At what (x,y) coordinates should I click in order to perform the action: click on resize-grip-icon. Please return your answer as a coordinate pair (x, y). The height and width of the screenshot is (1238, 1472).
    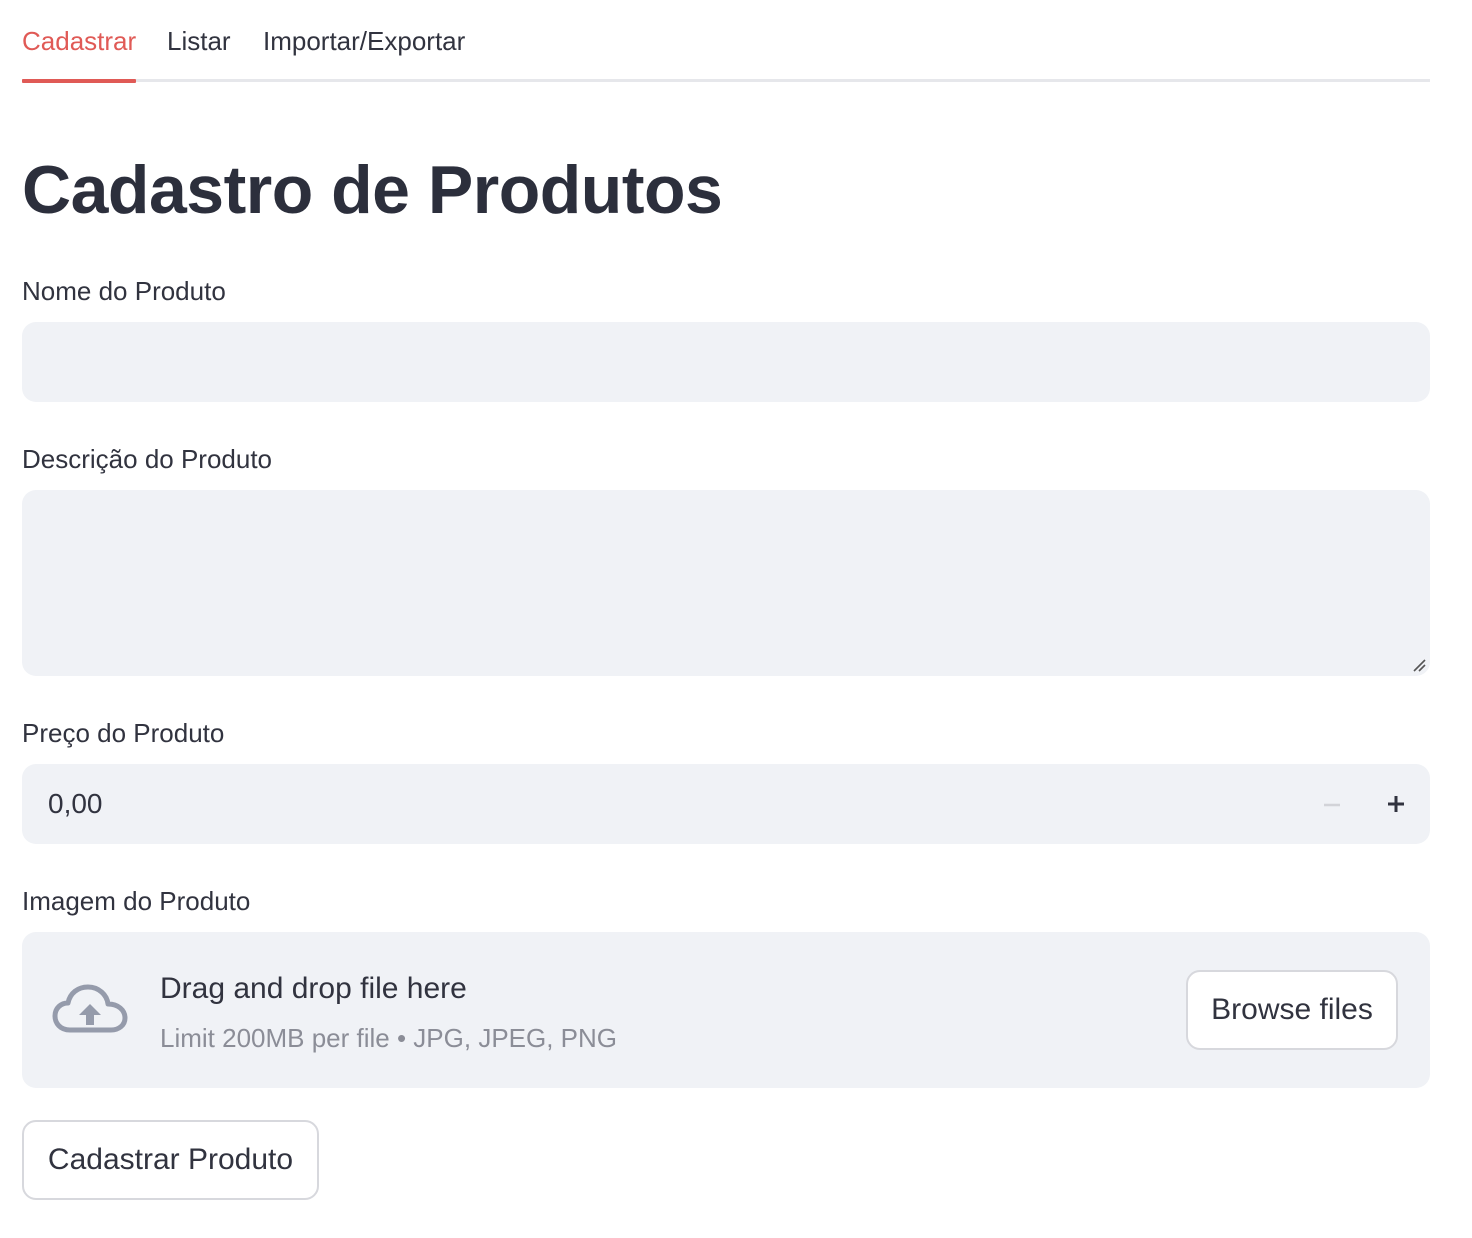
    Looking at the image, I should click on (1419, 665).